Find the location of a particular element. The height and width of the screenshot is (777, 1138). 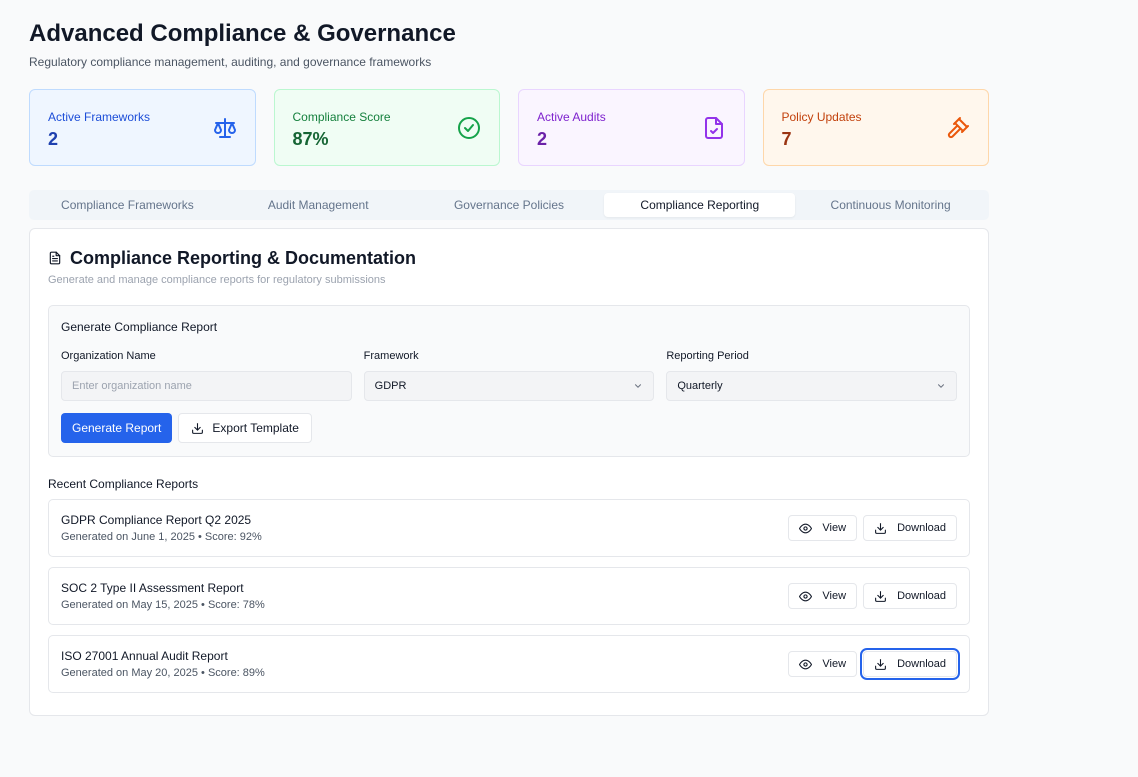

export-template-button: Export Template is located at coordinates (245, 428).